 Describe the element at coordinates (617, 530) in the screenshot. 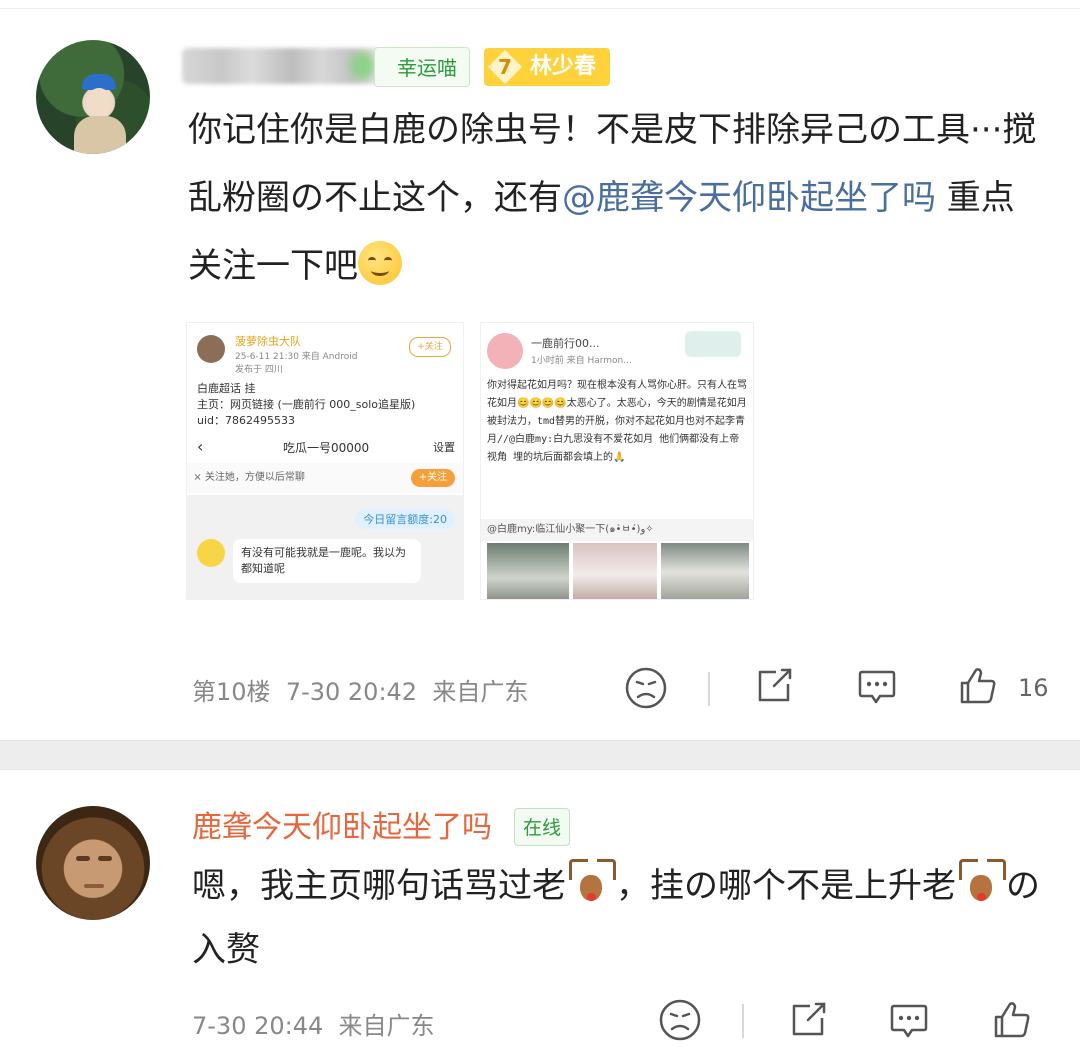

I see `img2-subtext: @白鹿my:临江仙小聚一下(๑•̀ㅂ•́)و✧` at that location.